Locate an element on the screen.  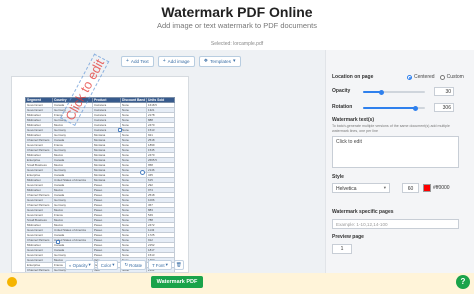
location-options: Centered Custom is located at coordinates (435, 77).